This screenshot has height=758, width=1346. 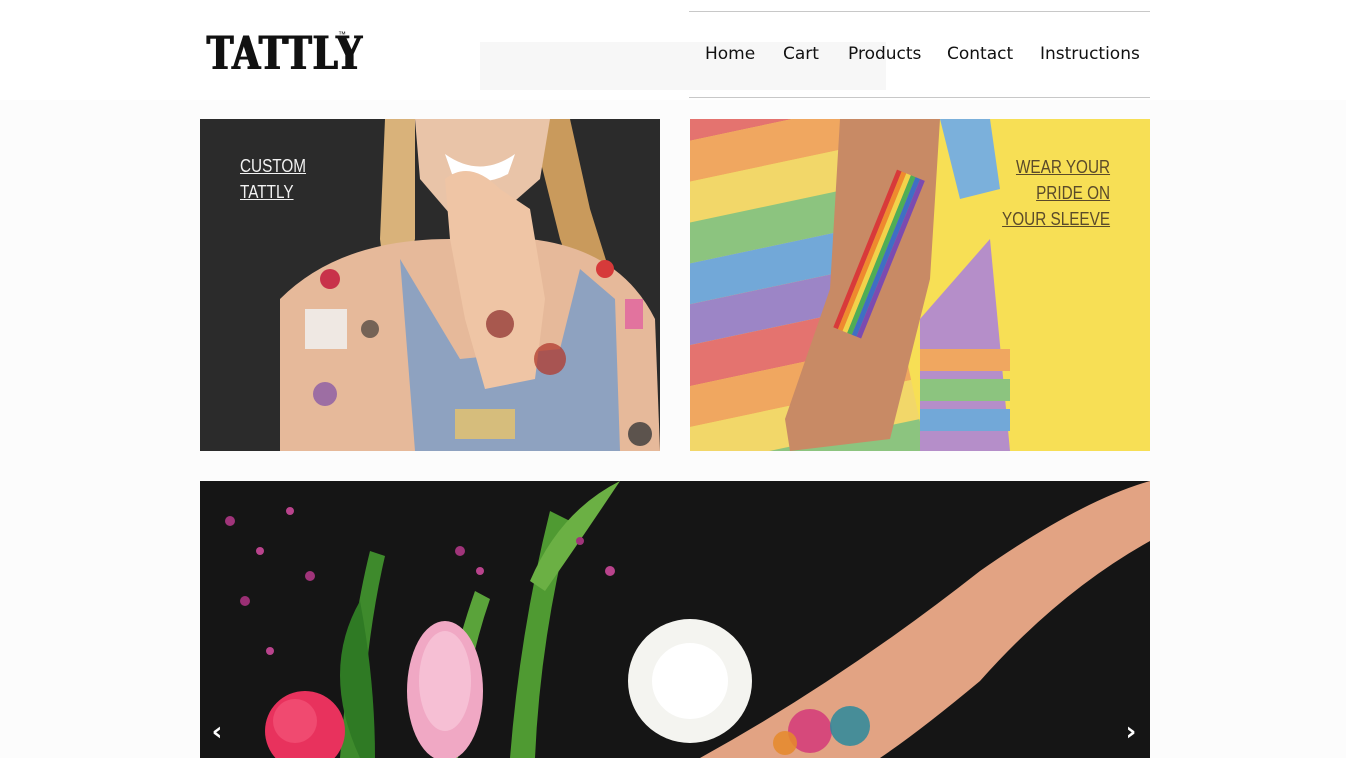 What do you see at coordinates (273, 166) in the screenshot?
I see `custom-caption-line-1: CUSTOM` at bounding box center [273, 166].